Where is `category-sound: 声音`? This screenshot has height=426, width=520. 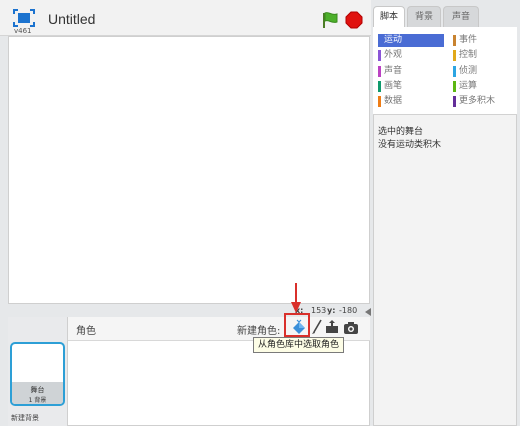 category-sound: 声音 is located at coordinates (411, 71).